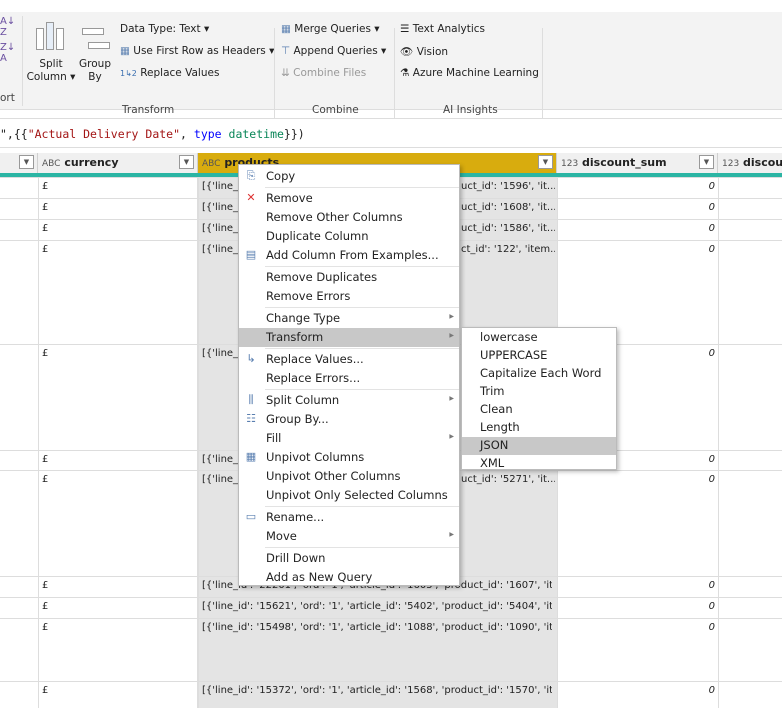  I want to click on menu-item-add-as-new-query: Add as New Query, so click(349, 577).